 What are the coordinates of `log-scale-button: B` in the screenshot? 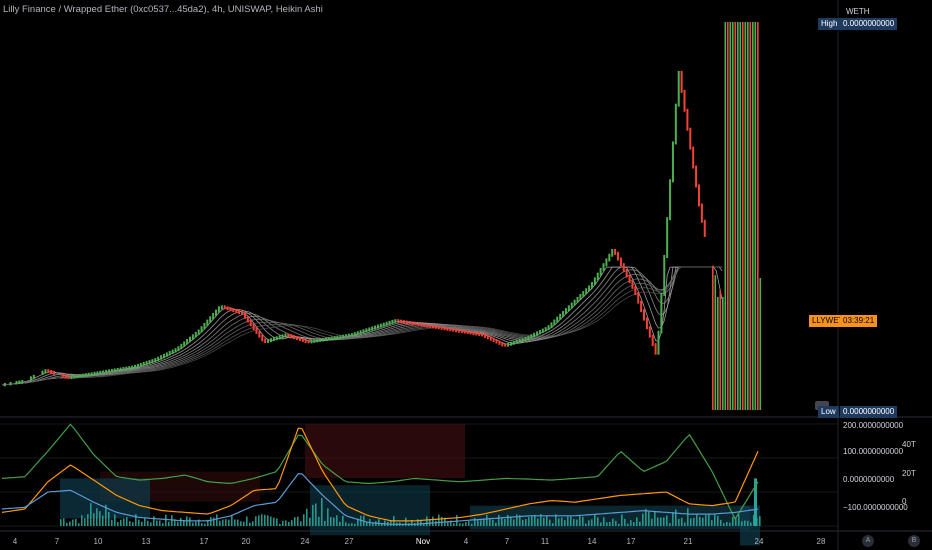 It's located at (914, 541).